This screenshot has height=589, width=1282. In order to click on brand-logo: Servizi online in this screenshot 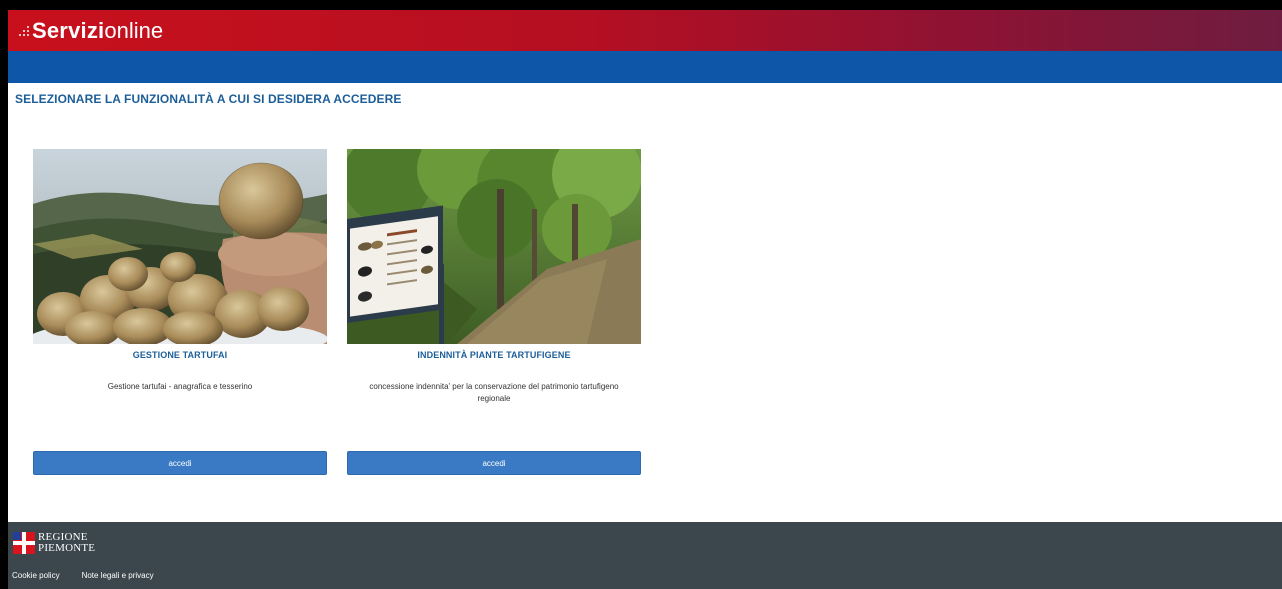, I will do `click(90, 31)`.